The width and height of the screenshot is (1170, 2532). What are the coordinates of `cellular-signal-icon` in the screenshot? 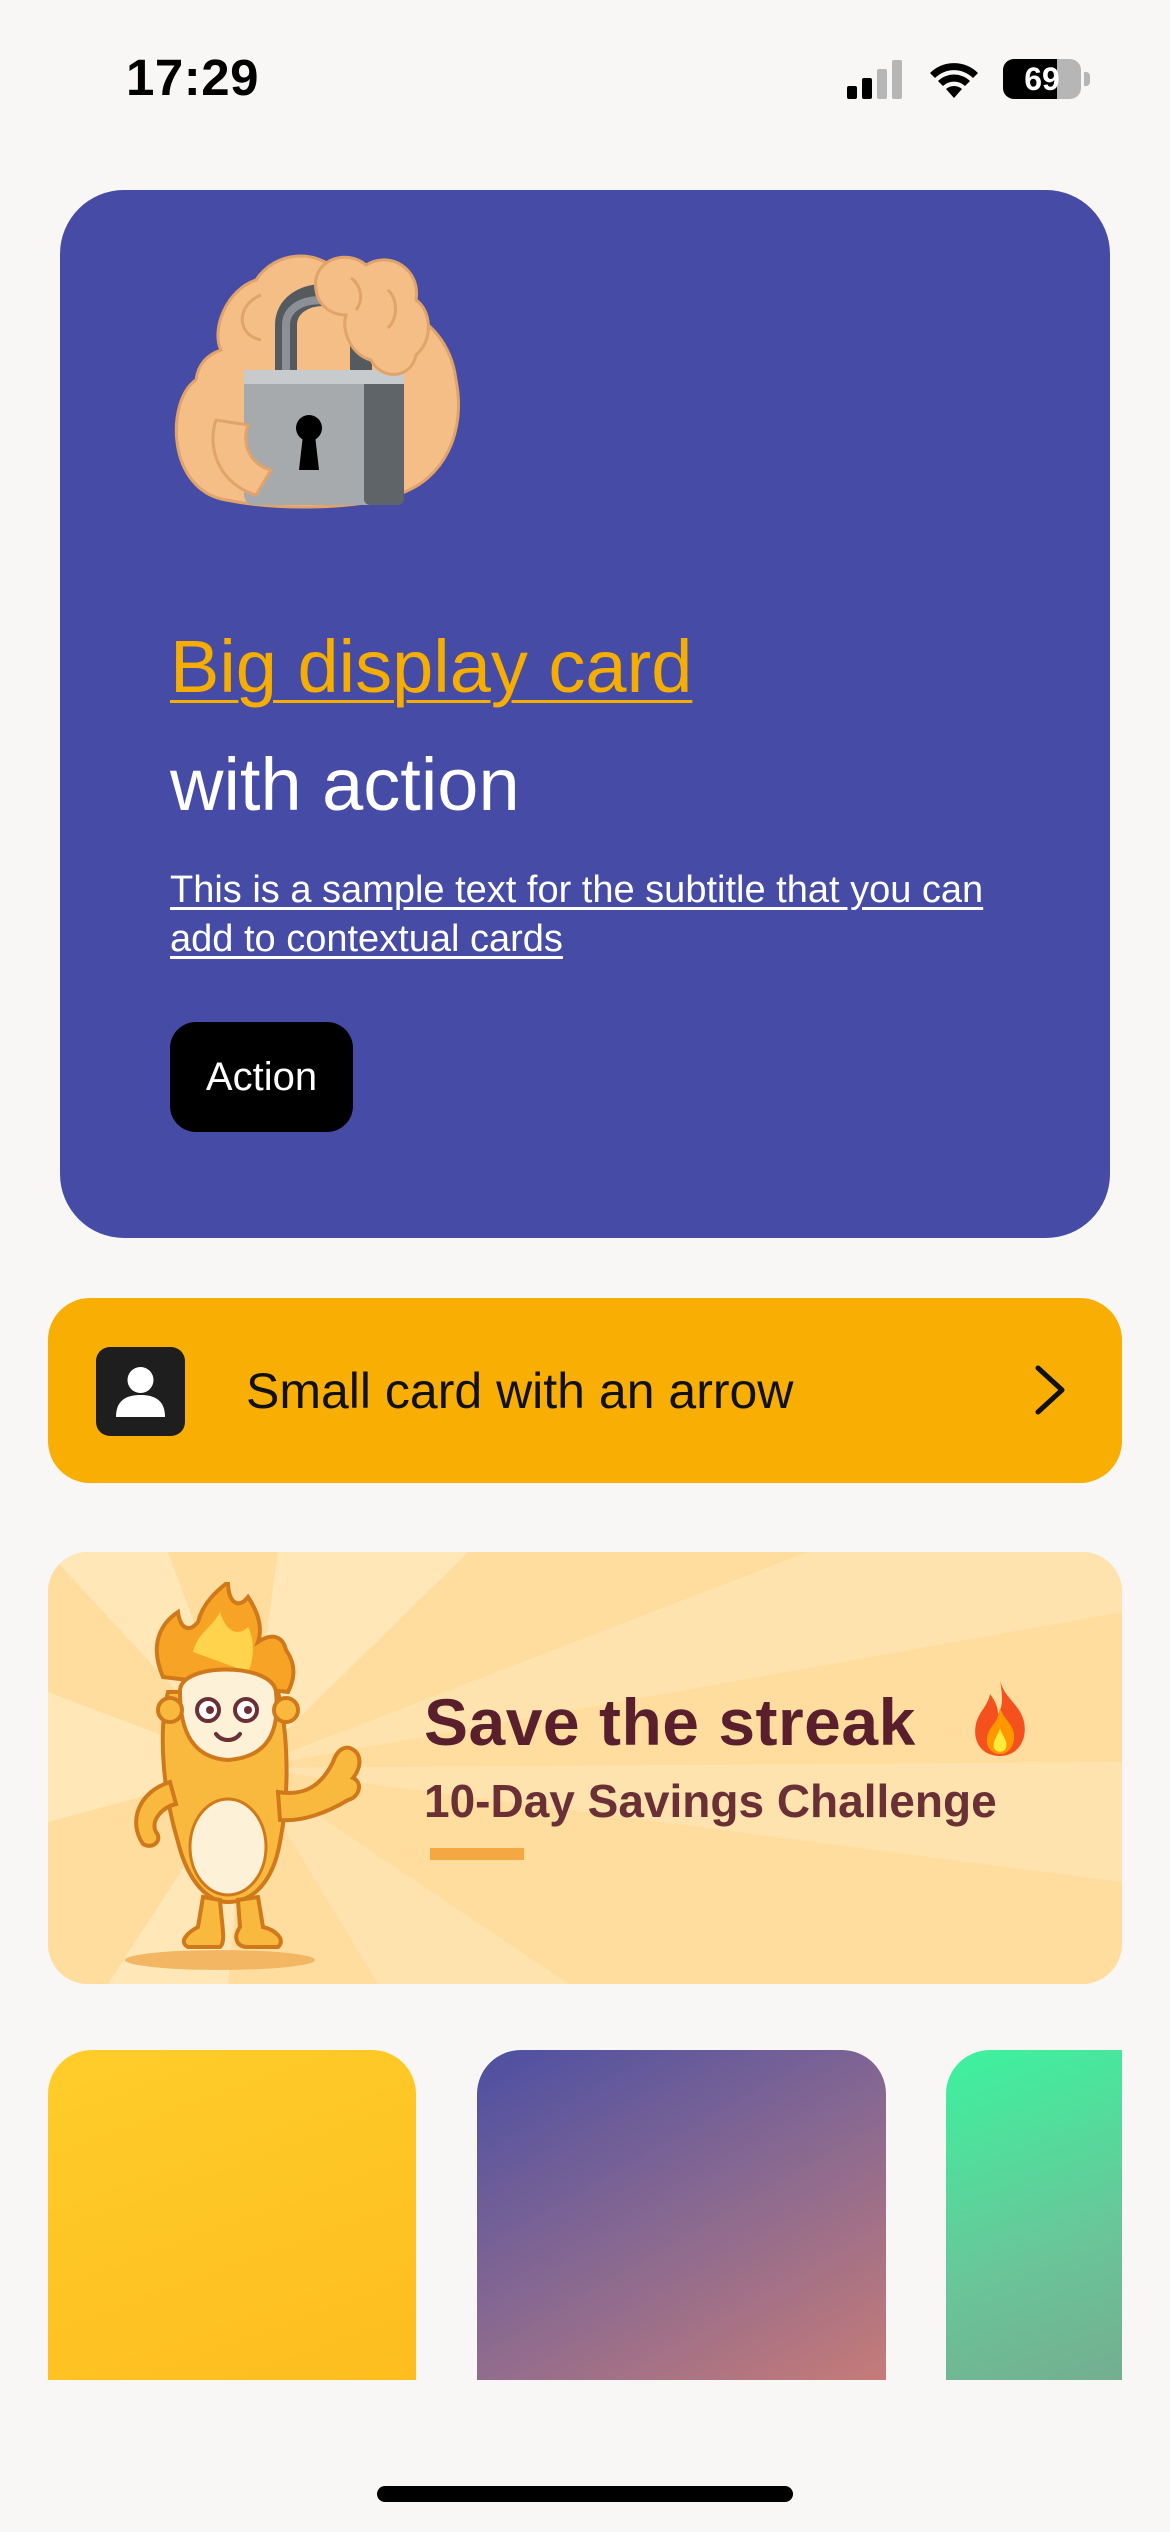 It's located at (874, 79).